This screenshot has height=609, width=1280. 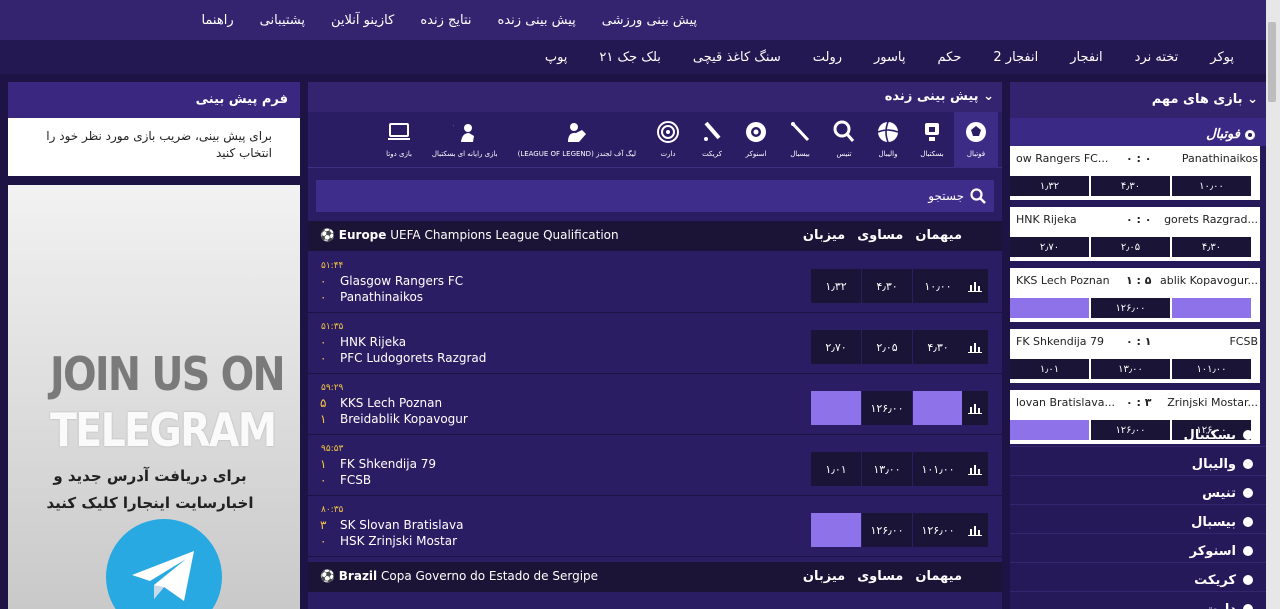 What do you see at coordinates (629, 57) in the screenshot?
I see `nav-game-blackjack: بلک جک ۲۱` at bounding box center [629, 57].